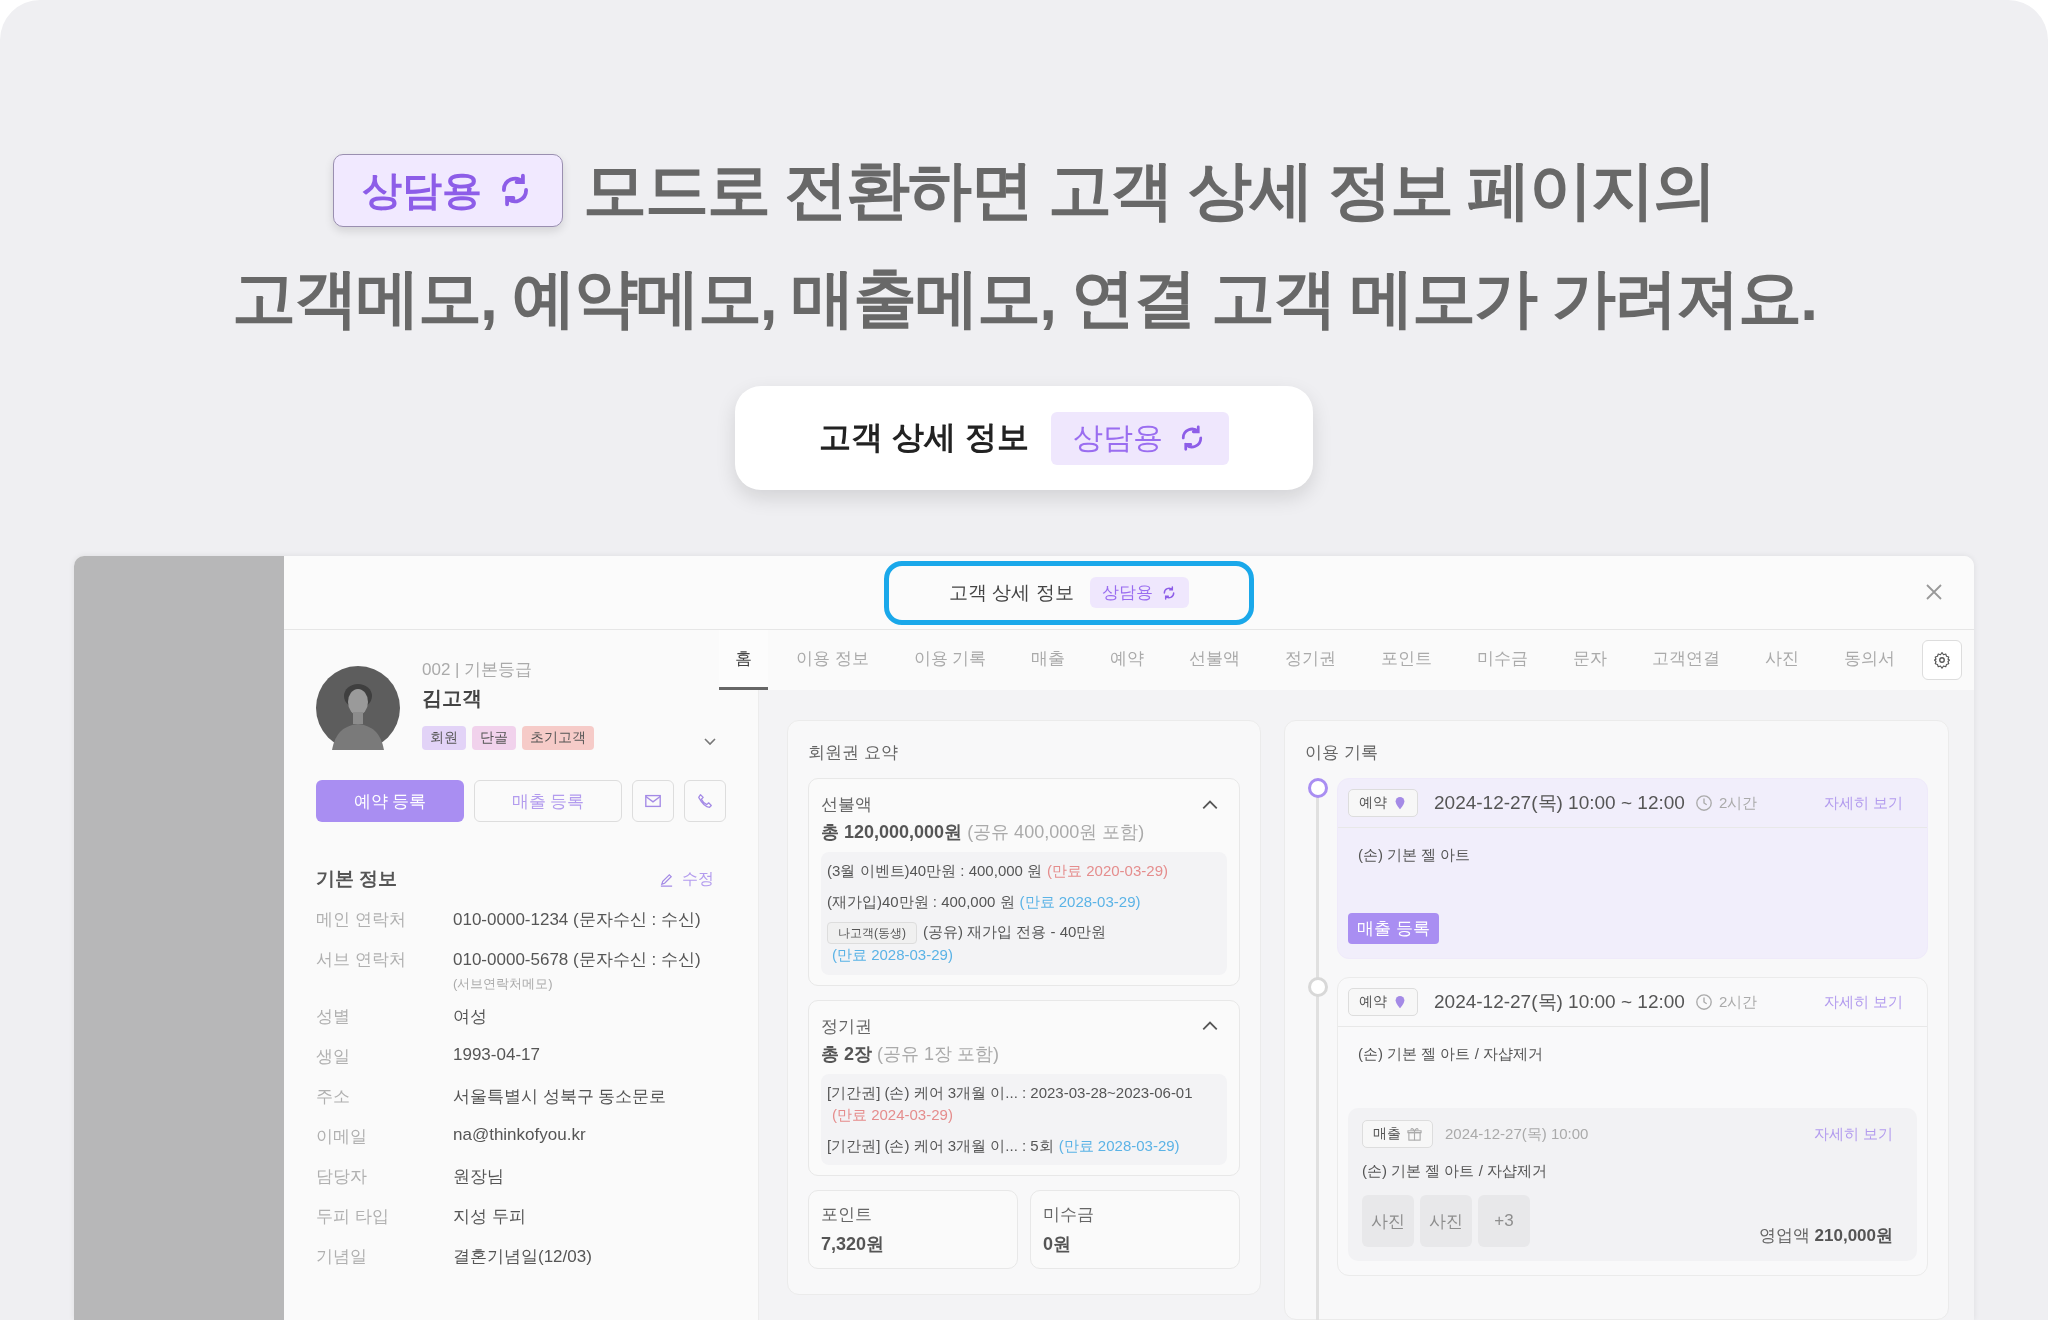 This screenshot has width=2048, height=1320. What do you see at coordinates (846, 805) in the screenshot?
I see `section-title: 선불액` at bounding box center [846, 805].